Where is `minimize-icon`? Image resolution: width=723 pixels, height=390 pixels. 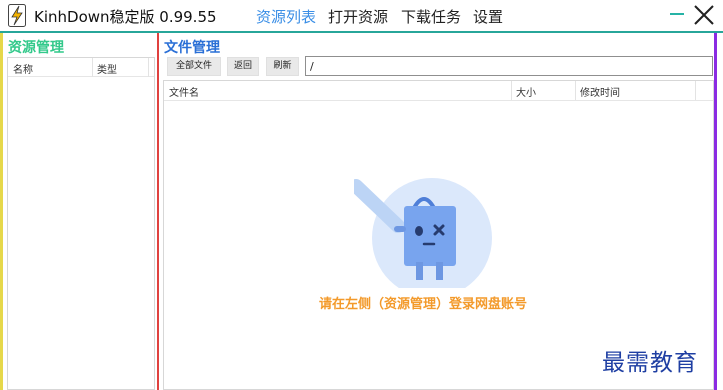 minimize-icon is located at coordinates (677, 14).